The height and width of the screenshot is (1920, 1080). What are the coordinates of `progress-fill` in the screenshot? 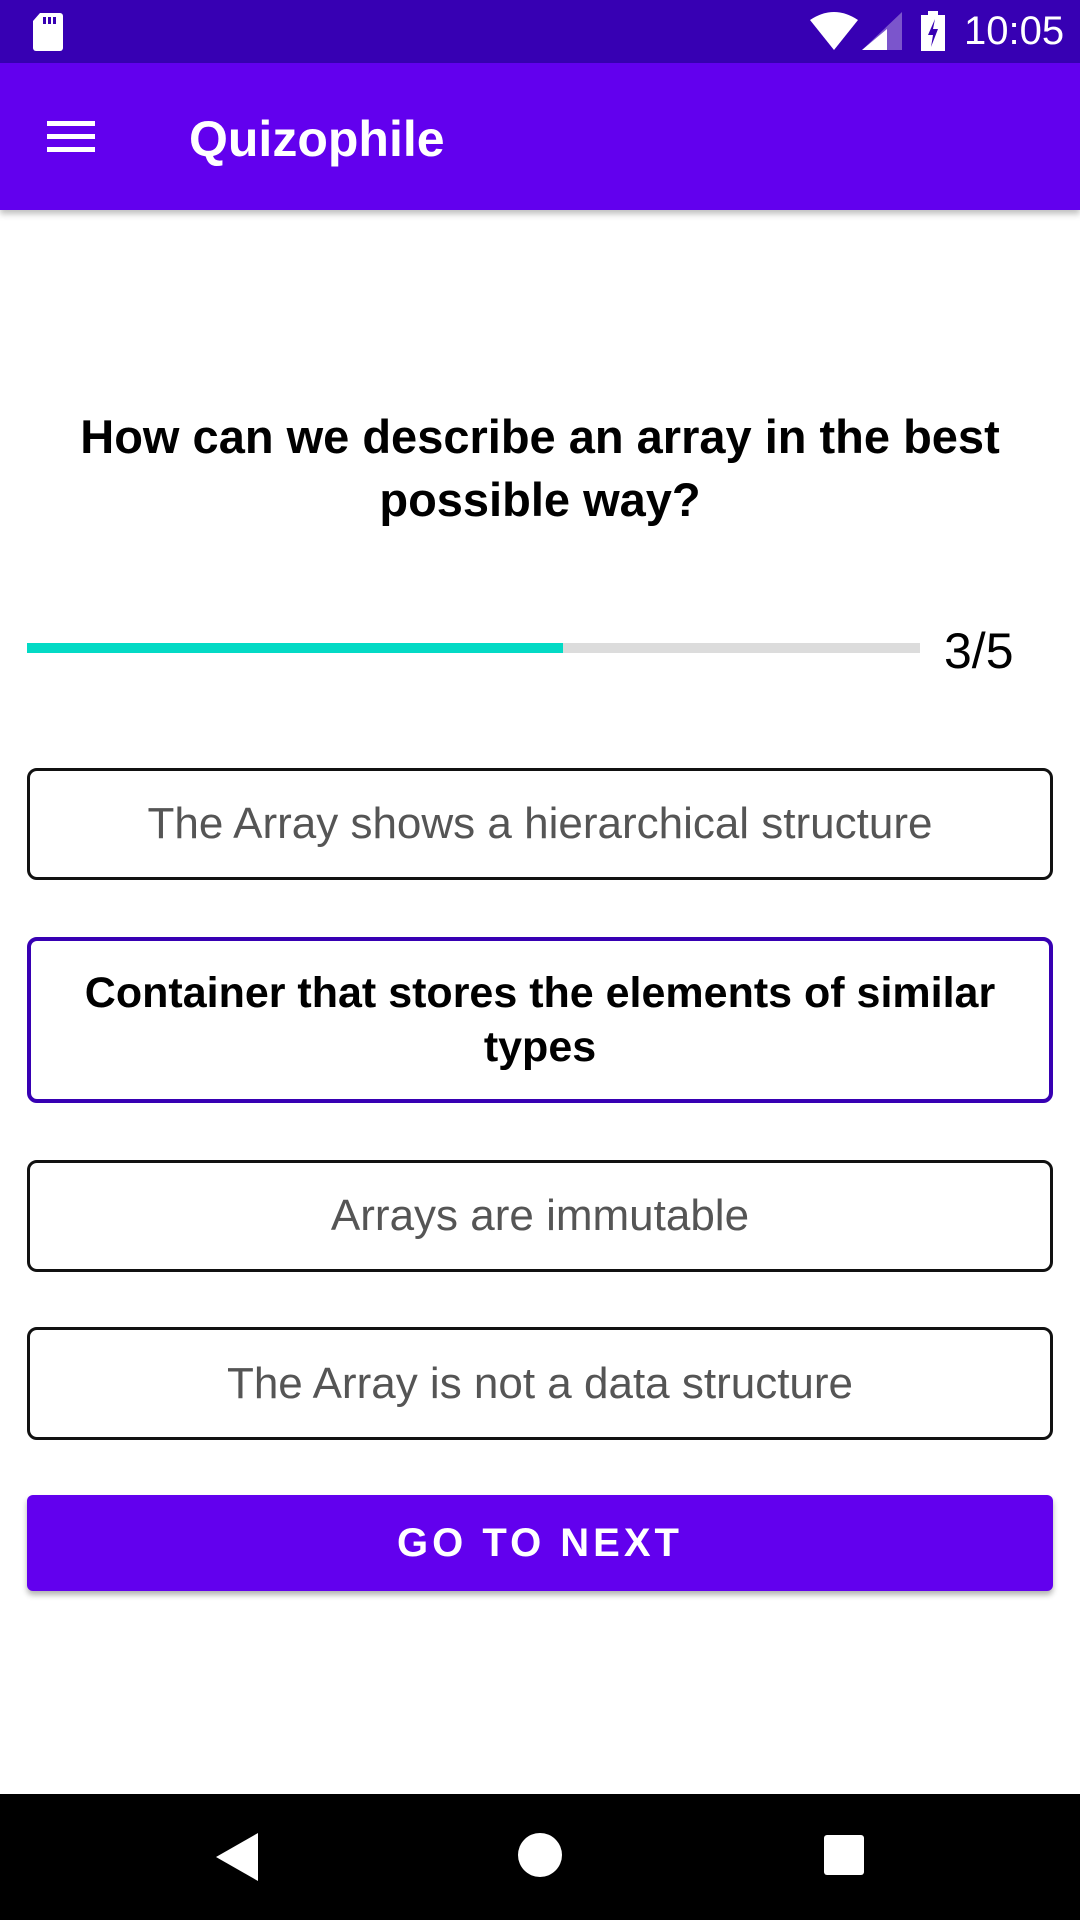 It's located at (295, 648).